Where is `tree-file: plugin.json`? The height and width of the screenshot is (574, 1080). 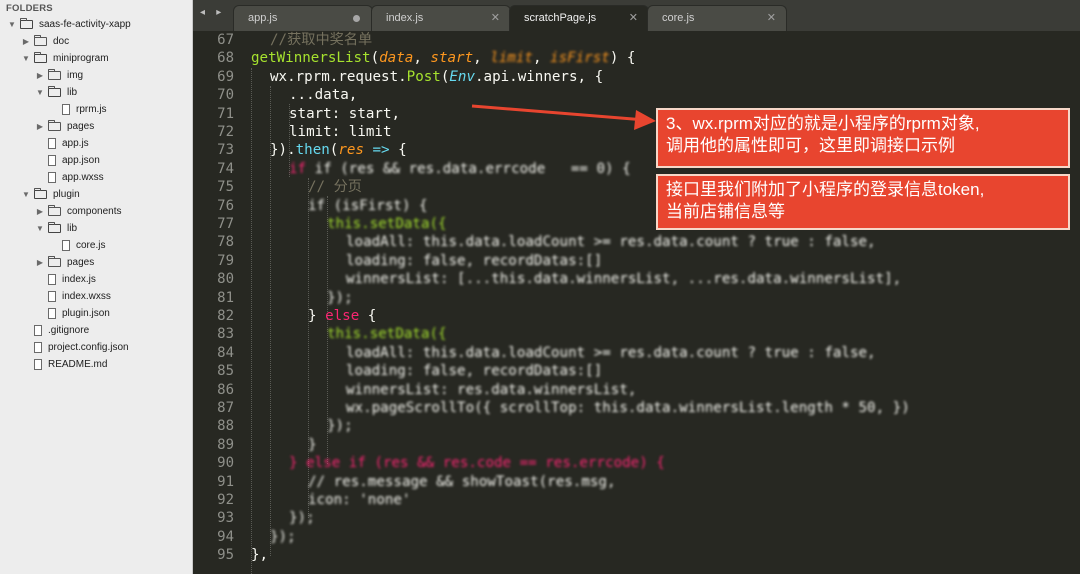
tree-file: plugin.json is located at coordinates (72, 313).